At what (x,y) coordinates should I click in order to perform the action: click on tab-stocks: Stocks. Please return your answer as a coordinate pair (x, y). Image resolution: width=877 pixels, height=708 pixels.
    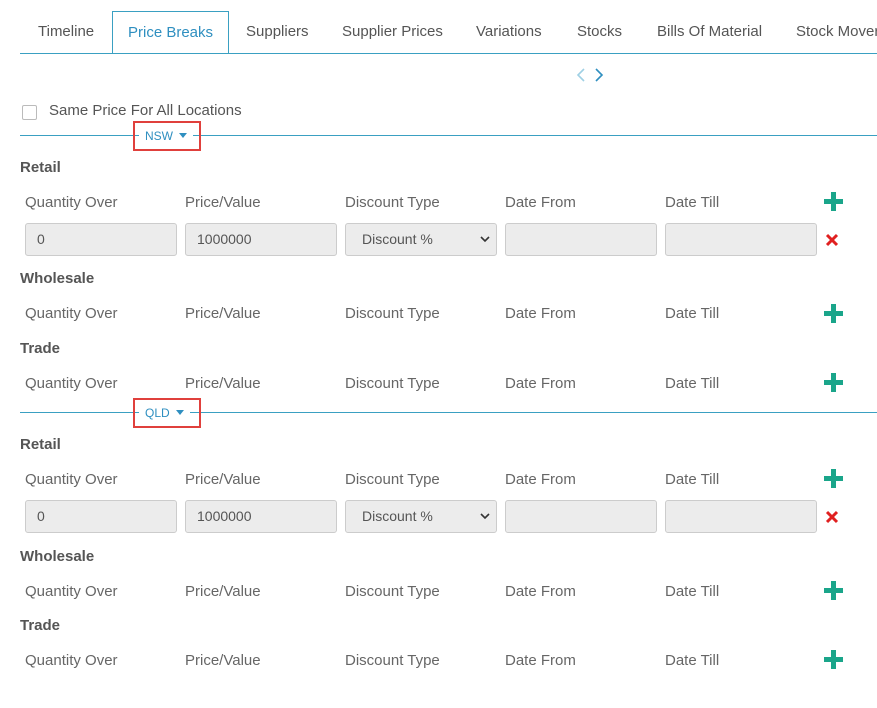
    Looking at the image, I should click on (599, 32).